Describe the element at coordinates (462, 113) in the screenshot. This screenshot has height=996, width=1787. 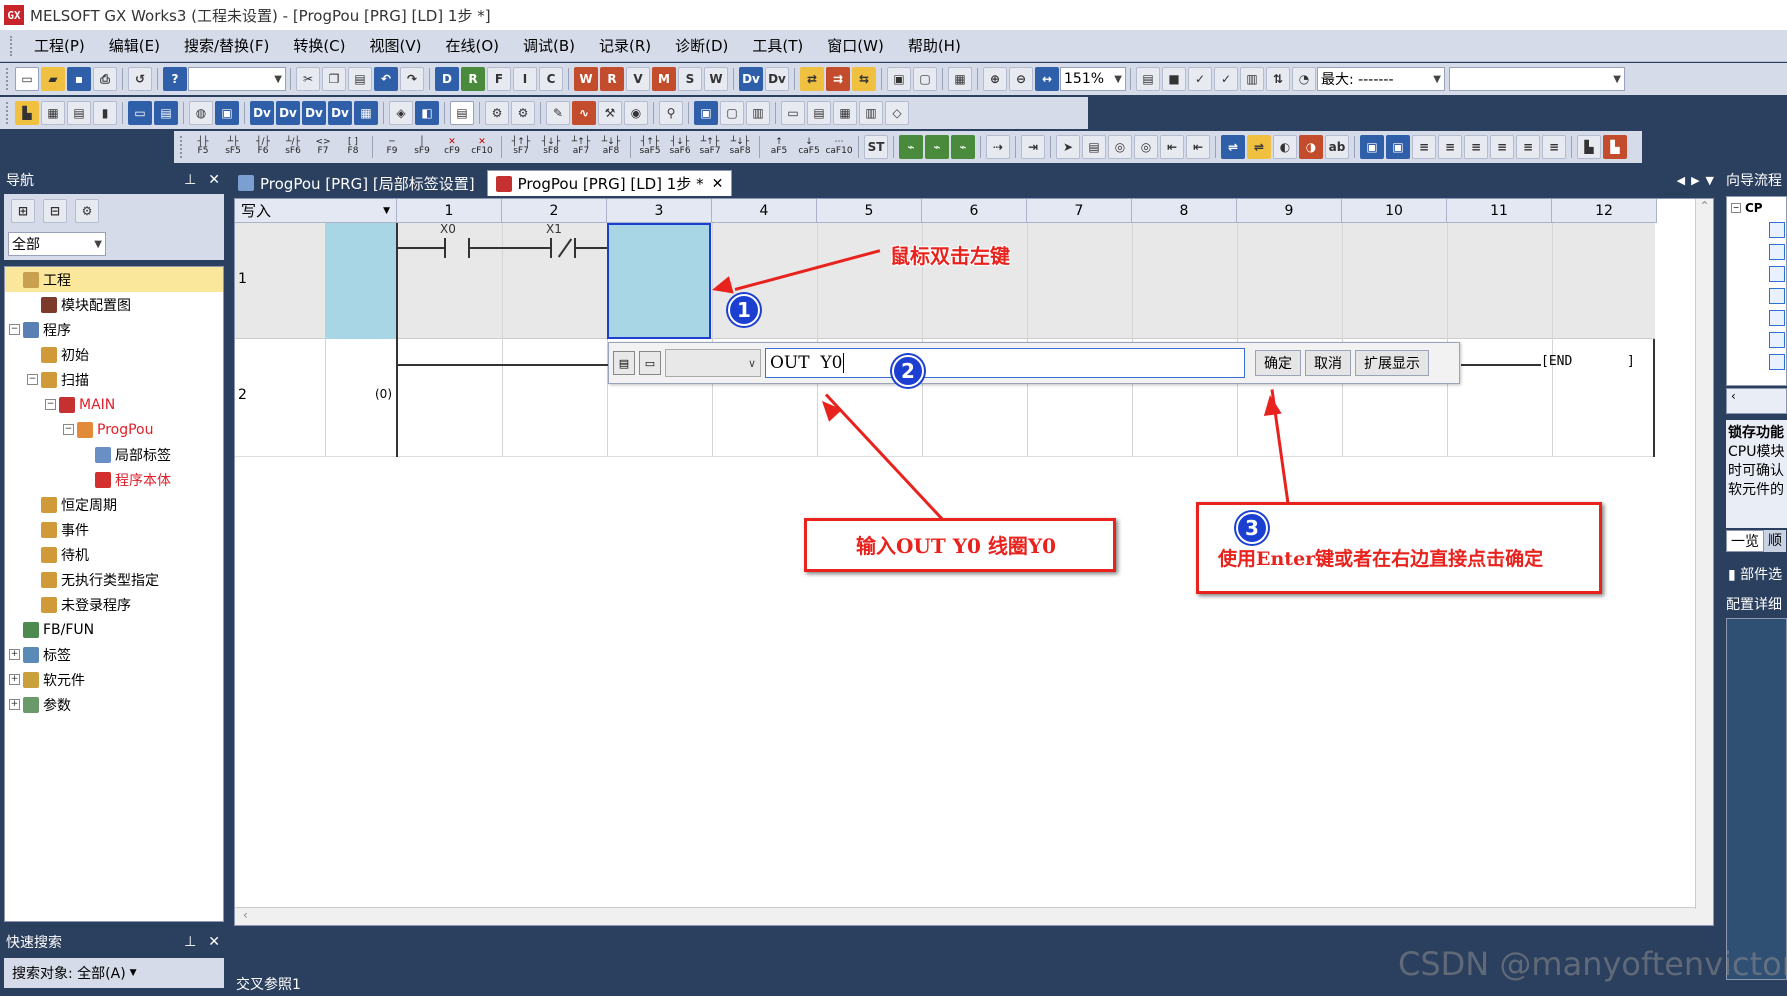
I see `document-icon: ▤` at that location.